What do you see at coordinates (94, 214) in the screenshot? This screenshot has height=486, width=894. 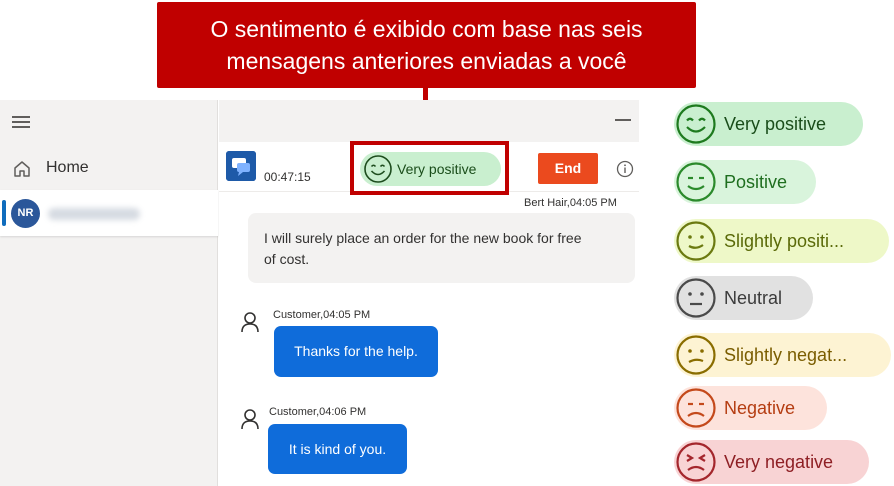 I see `redacted-customer-name` at bounding box center [94, 214].